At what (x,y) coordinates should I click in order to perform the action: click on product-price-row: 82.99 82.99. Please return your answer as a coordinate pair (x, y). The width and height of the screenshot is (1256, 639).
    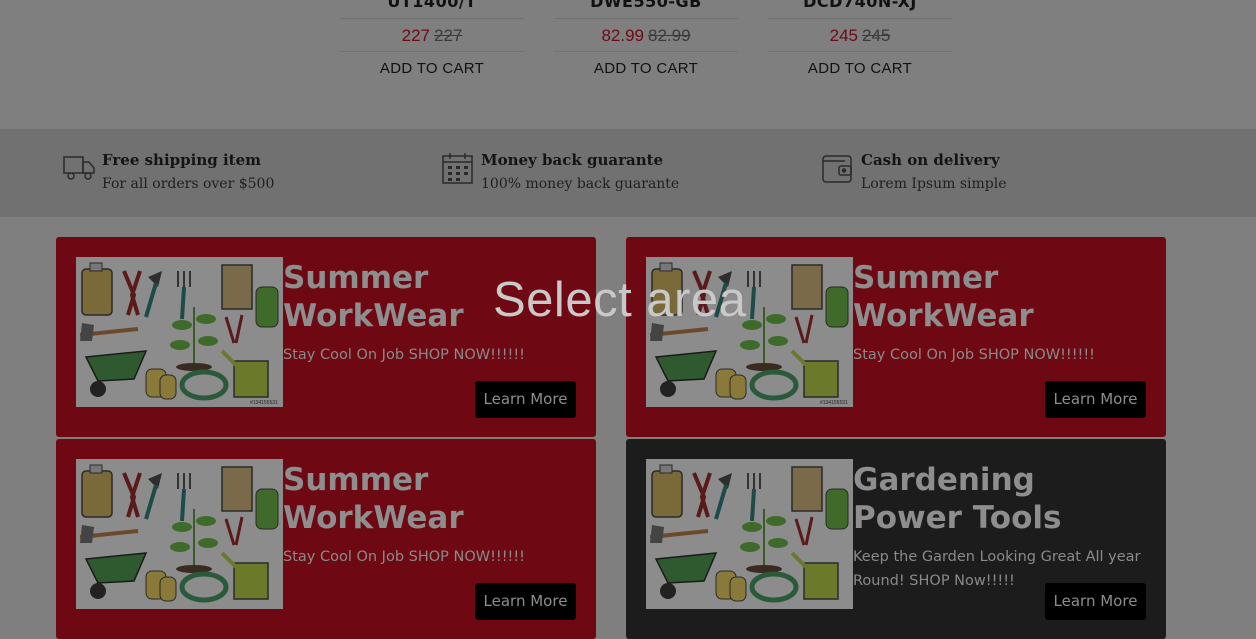
    Looking at the image, I should click on (646, 35).